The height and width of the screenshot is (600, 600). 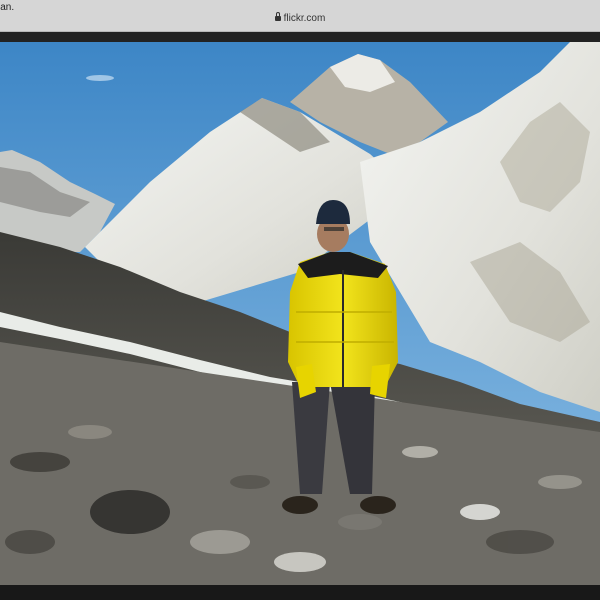 I want to click on browser-toolbar: lan. flickr.com, so click(x=300, y=16).